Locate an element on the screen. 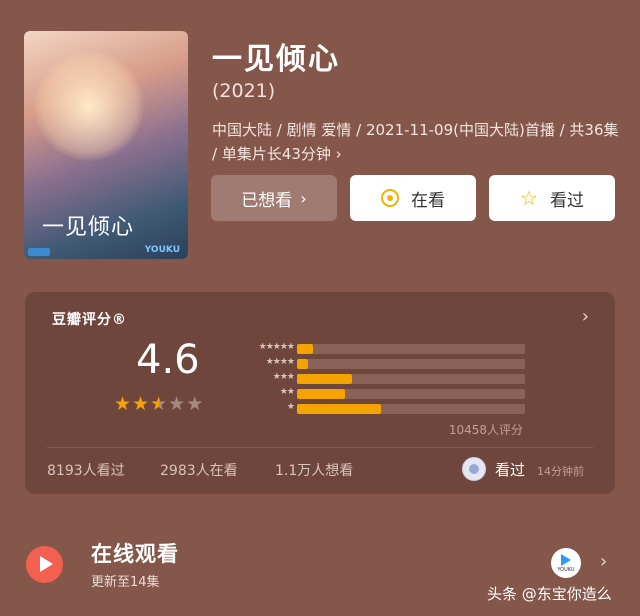 The height and width of the screenshot is (616, 640). watermark: 头条 @东宝你造么 is located at coordinates (549, 594).